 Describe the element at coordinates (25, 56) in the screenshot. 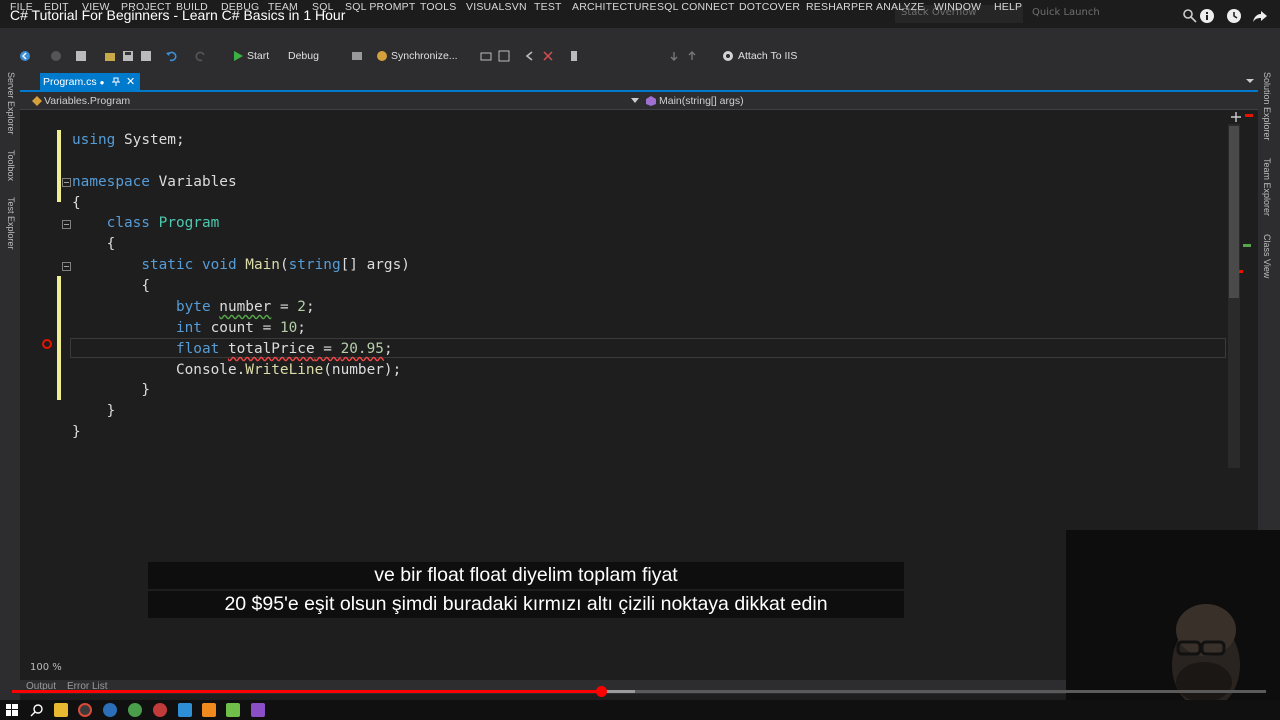

I see `back-icon` at that location.